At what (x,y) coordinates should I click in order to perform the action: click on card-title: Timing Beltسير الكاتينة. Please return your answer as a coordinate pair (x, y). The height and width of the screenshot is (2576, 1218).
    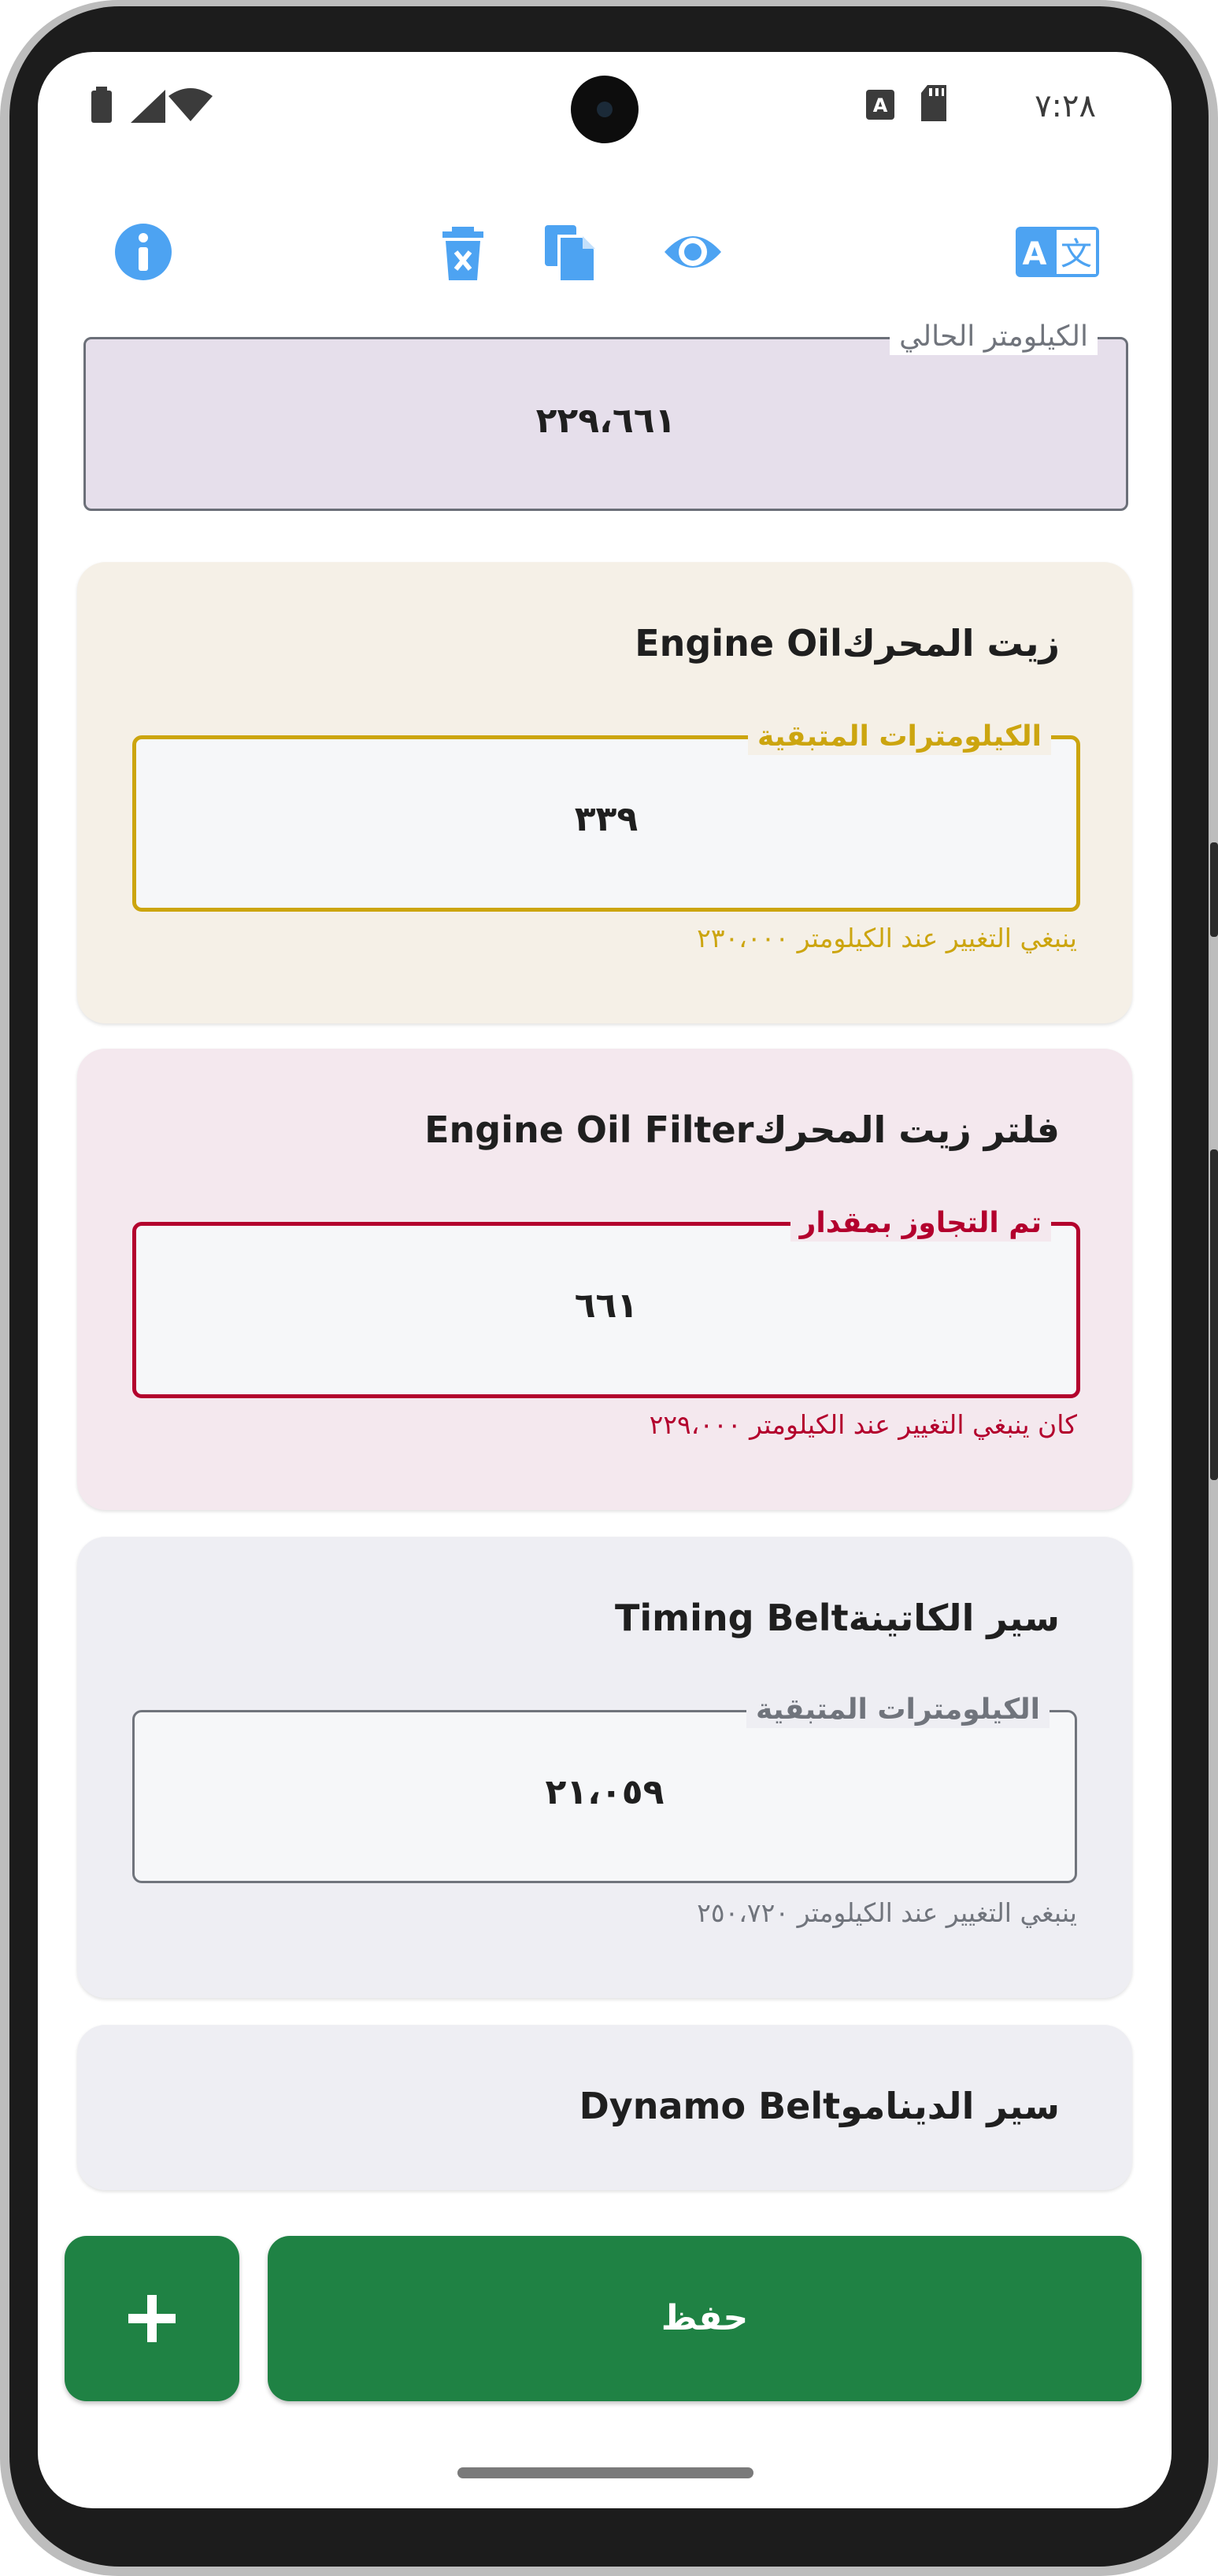
    Looking at the image, I should click on (846, 1618).